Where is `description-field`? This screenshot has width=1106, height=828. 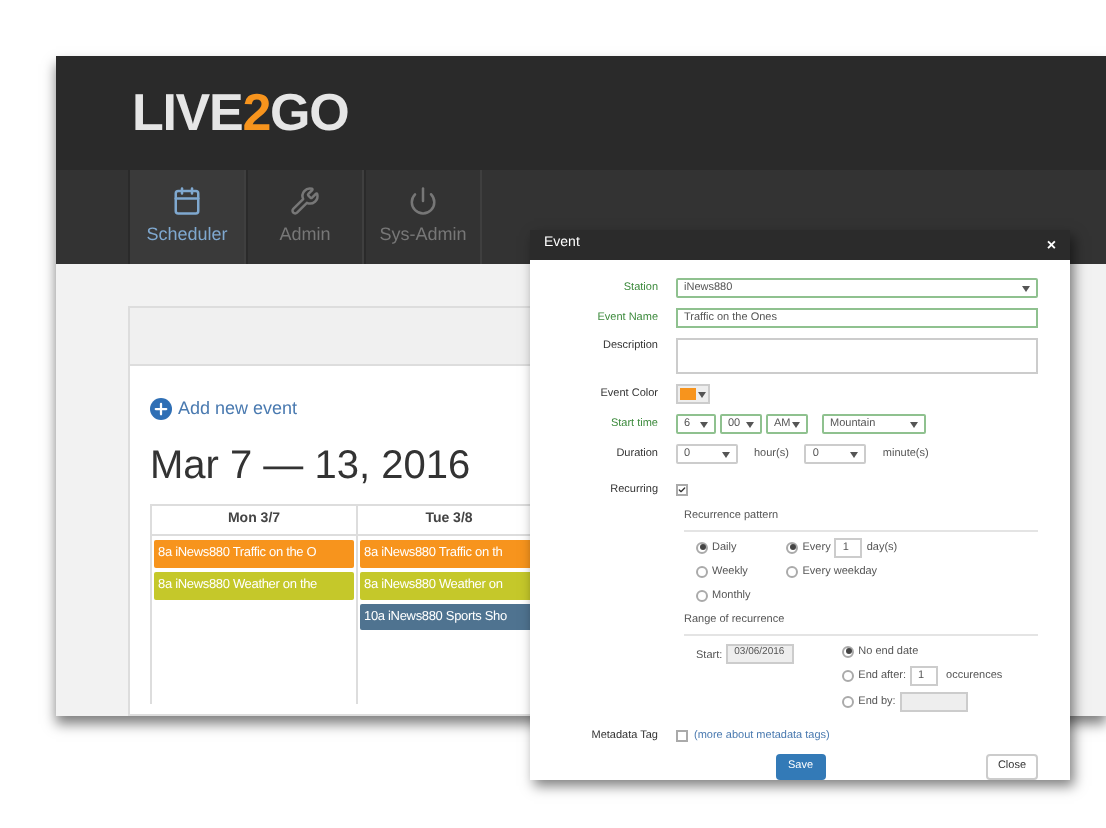 description-field is located at coordinates (857, 356).